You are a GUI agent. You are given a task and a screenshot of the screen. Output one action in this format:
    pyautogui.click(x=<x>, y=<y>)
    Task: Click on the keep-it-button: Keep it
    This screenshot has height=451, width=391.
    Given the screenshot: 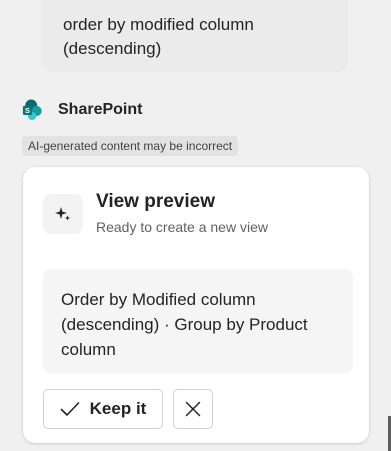 What is the action you would take?
    pyautogui.click(x=103, y=409)
    